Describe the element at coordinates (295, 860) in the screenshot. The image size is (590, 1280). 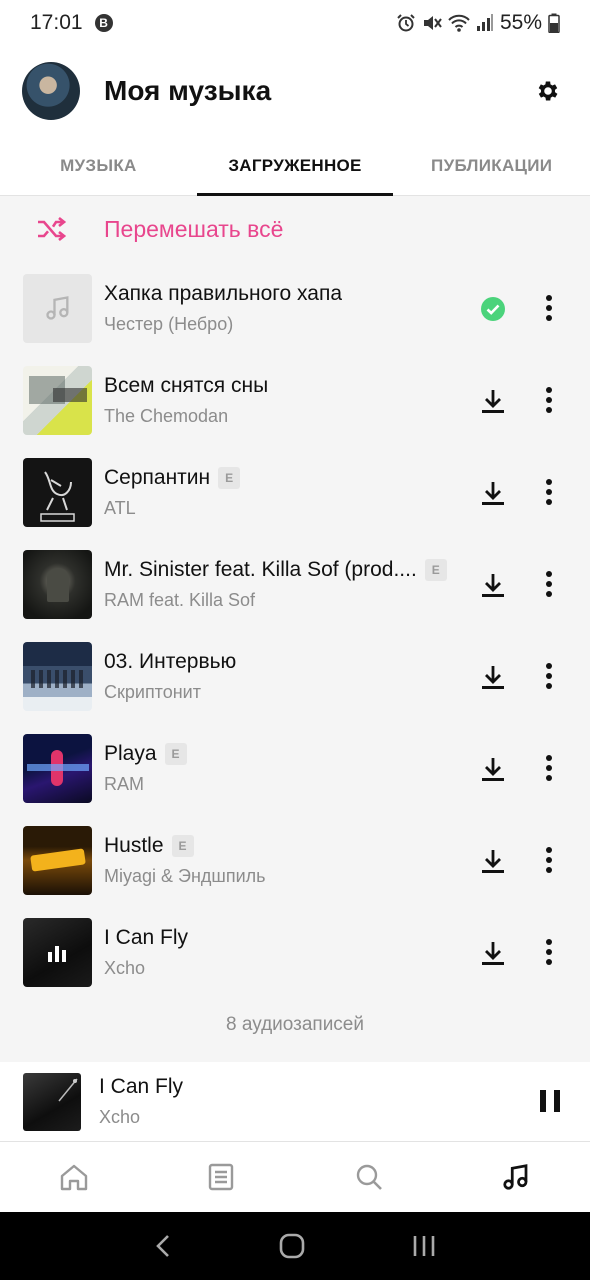
I see `track-row: Hustle E Miyagi & Эндшпиль` at that location.